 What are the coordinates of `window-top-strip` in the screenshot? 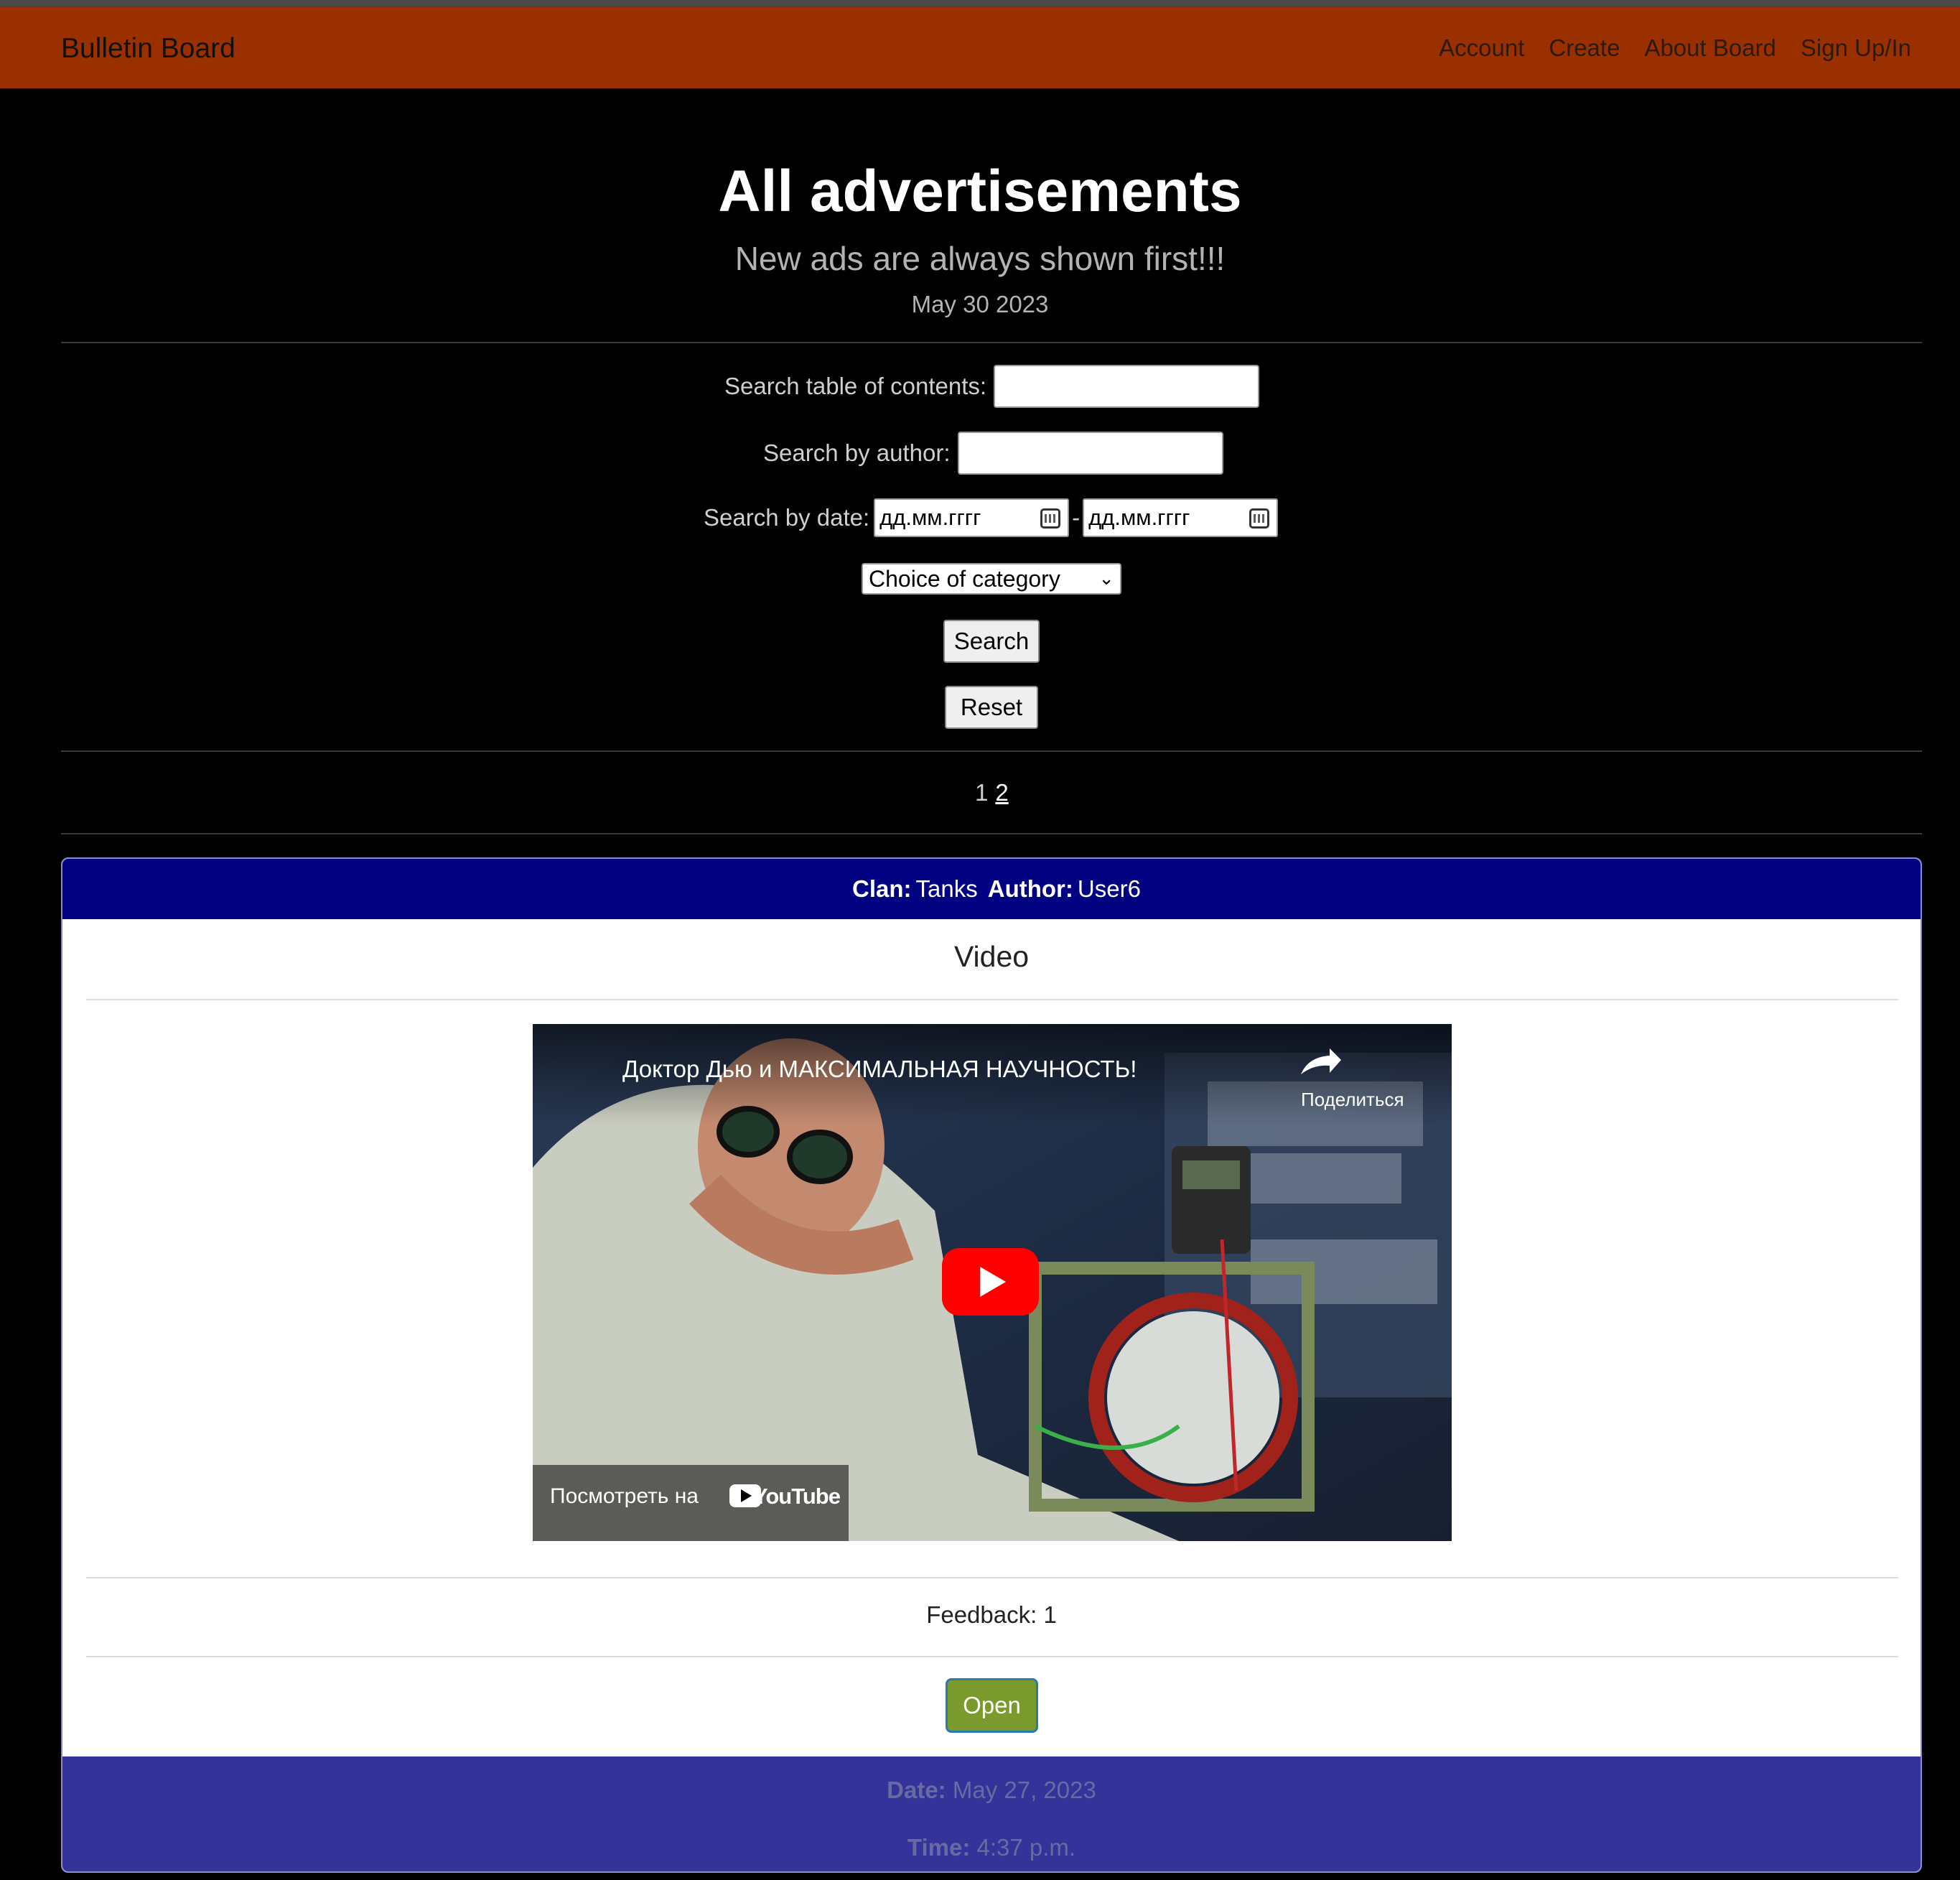 It's located at (980, 3).